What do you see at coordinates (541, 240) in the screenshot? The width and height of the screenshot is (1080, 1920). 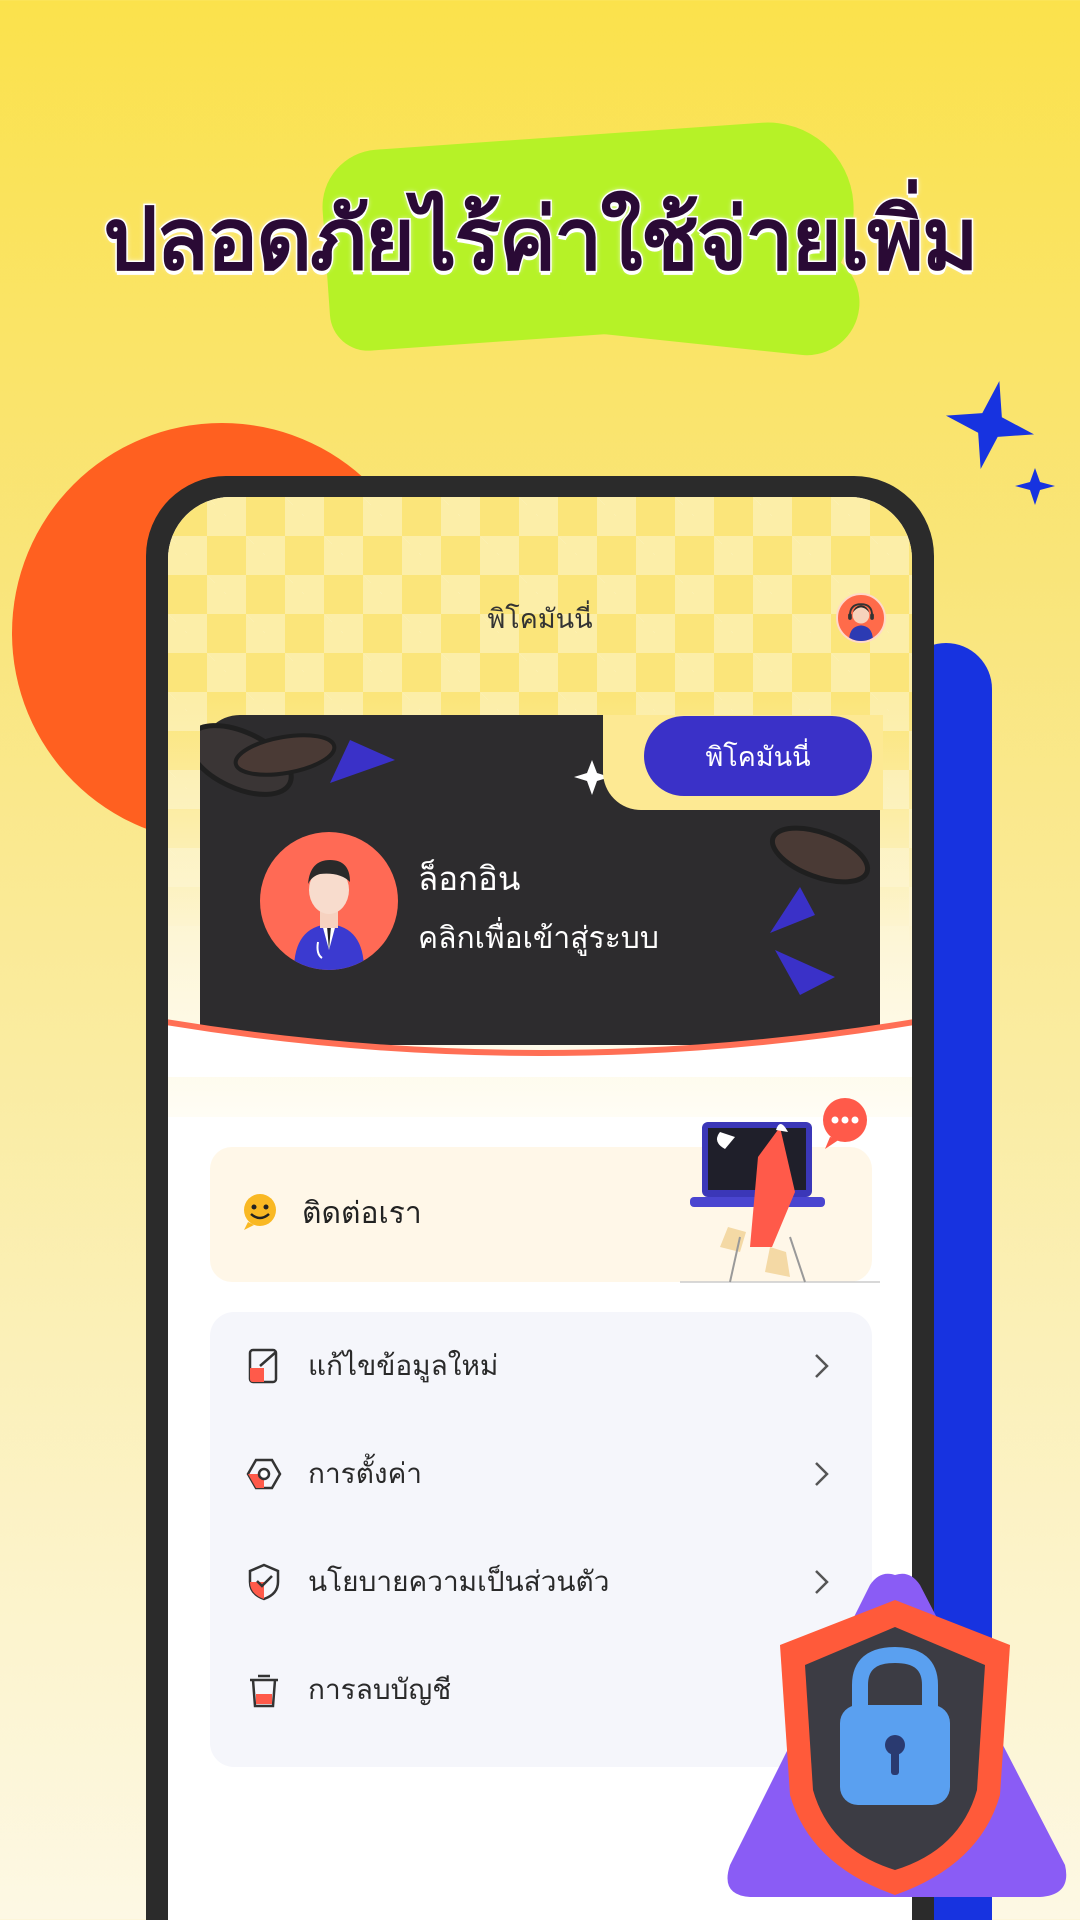 I see `promo-headline: ปลอดภัยไร้ค่าใช้จ่ายเพิ่ม` at bounding box center [541, 240].